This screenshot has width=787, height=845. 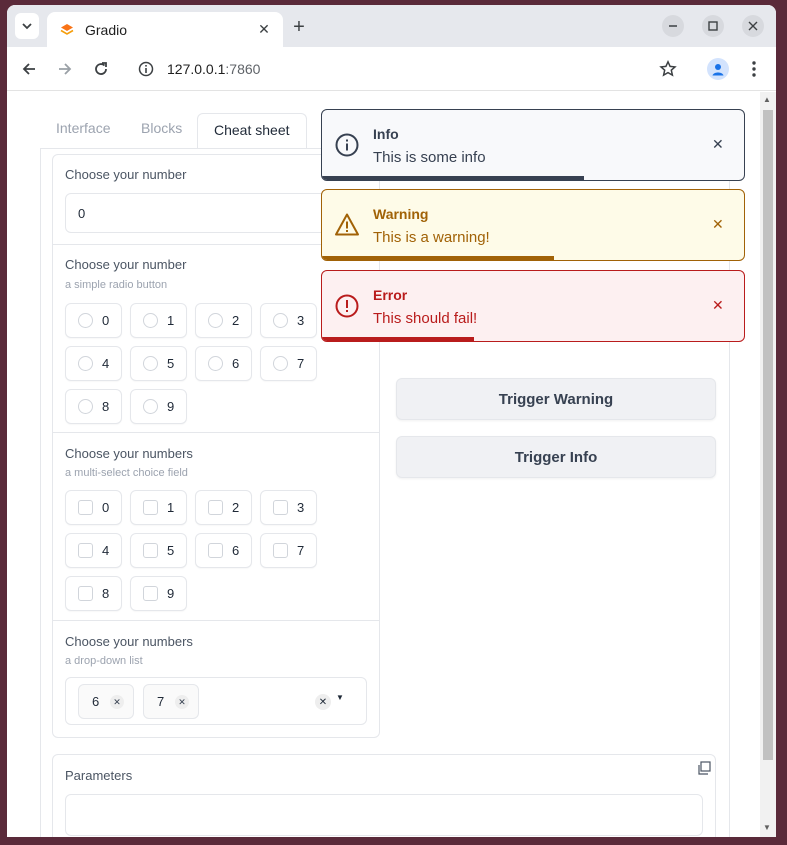 I want to click on checkbox-option: 3, so click(x=288, y=507).